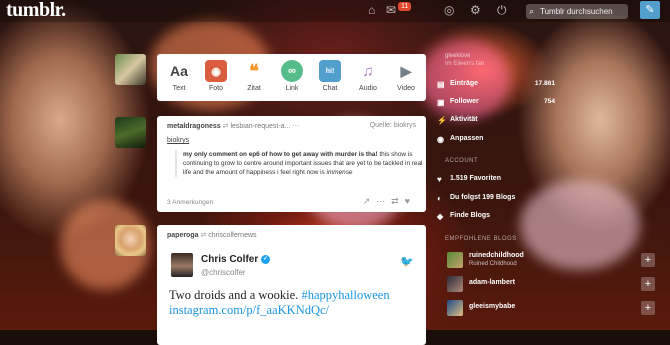  I want to click on compose-button: ✎, so click(650, 10).